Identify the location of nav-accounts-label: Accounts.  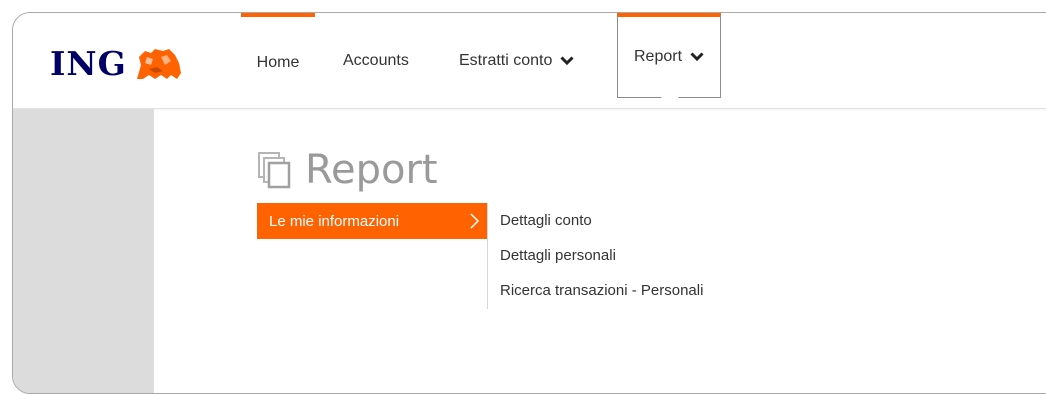
(376, 60).